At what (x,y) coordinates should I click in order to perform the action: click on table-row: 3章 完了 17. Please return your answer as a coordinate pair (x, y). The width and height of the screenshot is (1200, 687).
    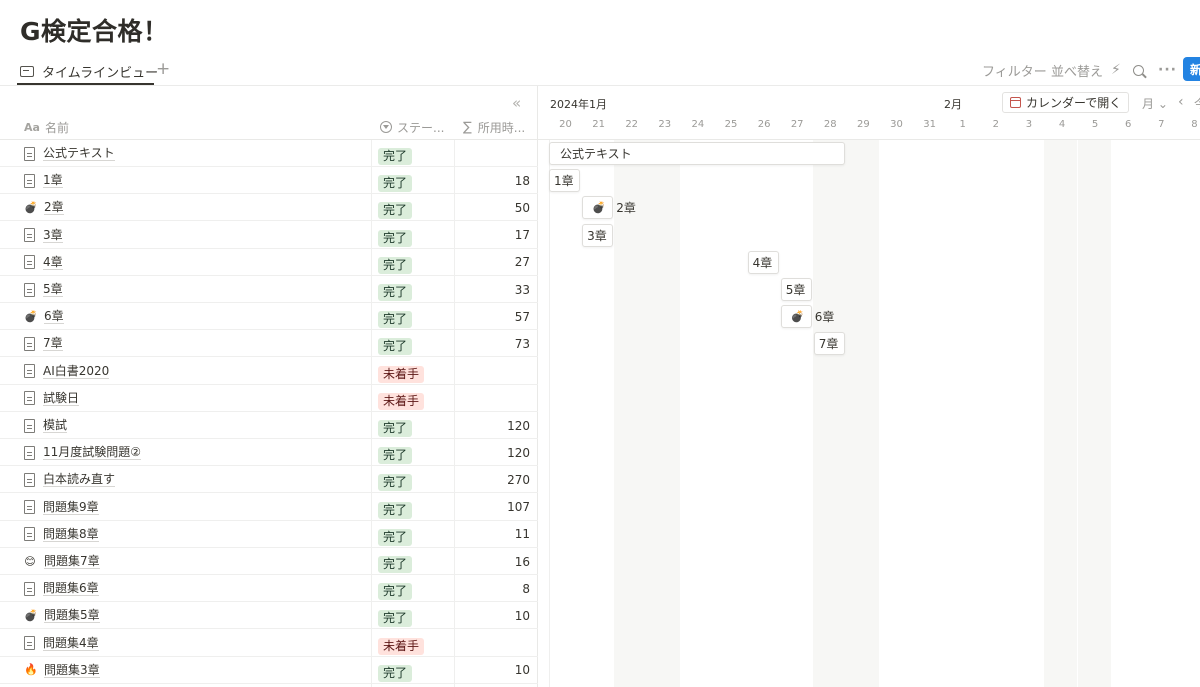
    Looking at the image, I should click on (269, 235).